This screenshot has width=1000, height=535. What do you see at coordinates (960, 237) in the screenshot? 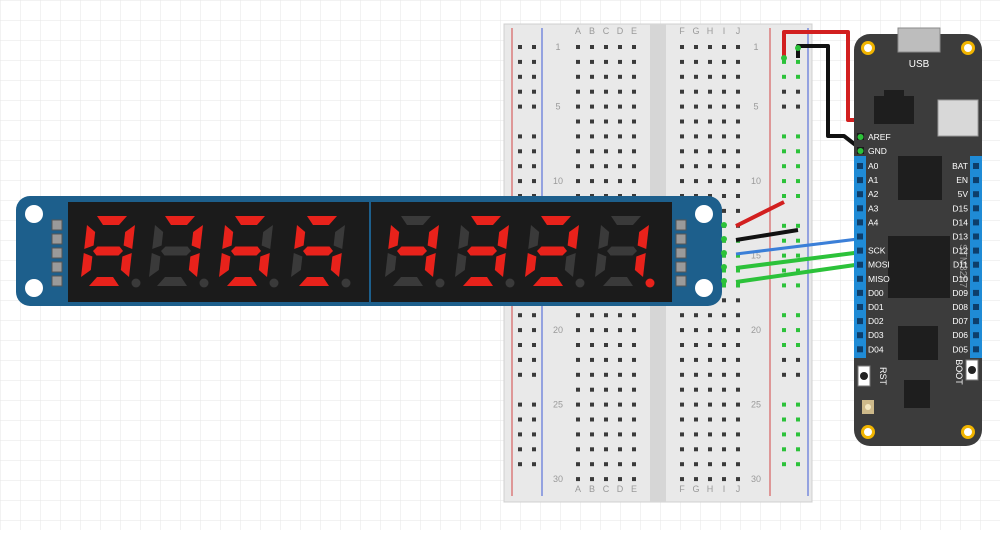
I see `mcu-pin-label: D13` at bounding box center [960, 237].